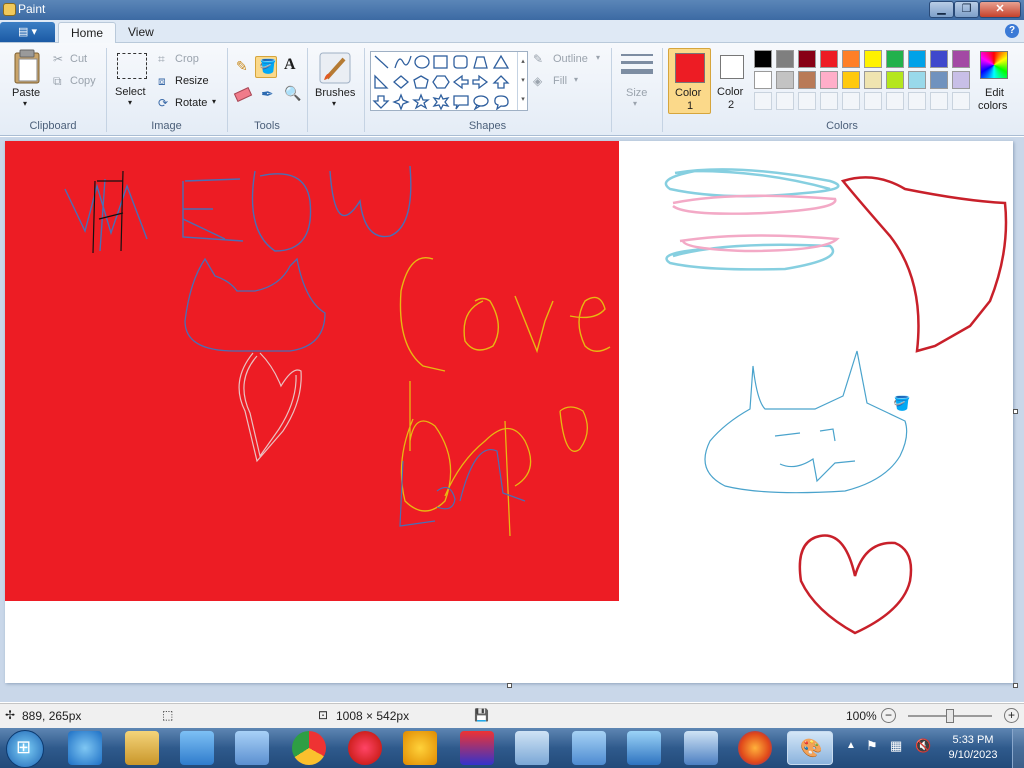  What do you see at coordinates (335, 81) in the screenshot?
I see `brushes-button: Brushes ▾` at bounding box center [335, 81].